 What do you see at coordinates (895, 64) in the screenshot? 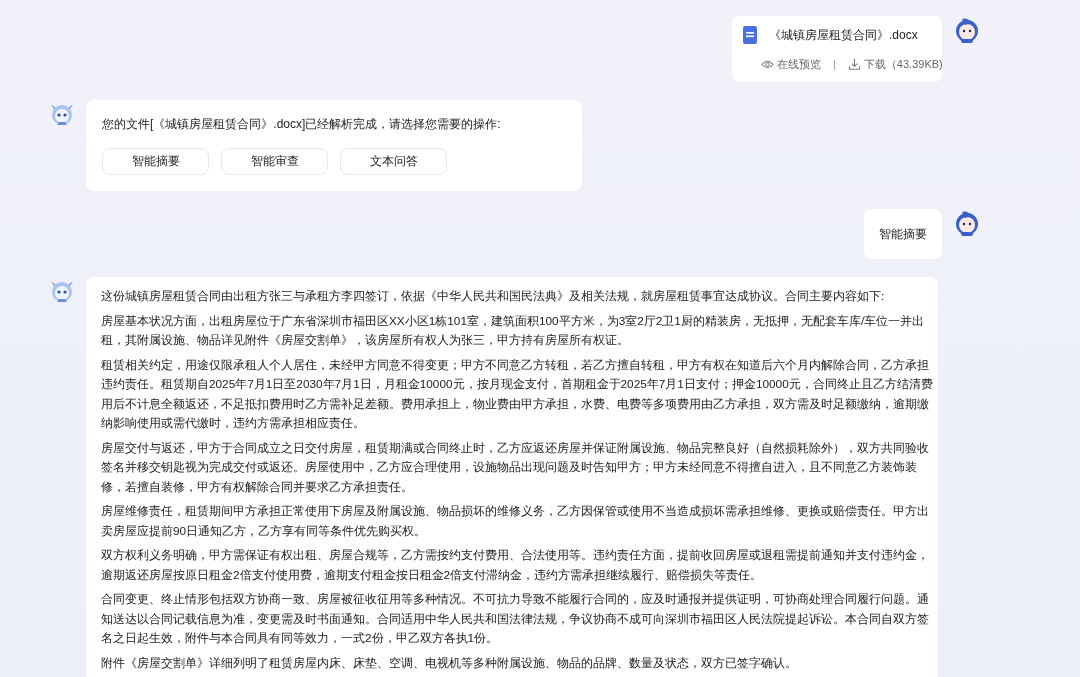
I see `download-link: 下载（43.39KB)` at bounding box center [895, 64].